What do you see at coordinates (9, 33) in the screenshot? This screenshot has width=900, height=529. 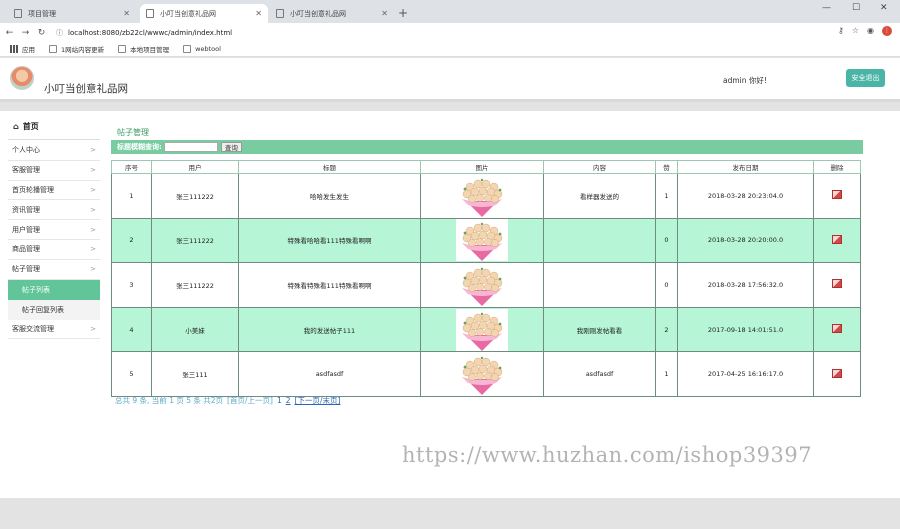 I see `back-icon: ←` at bounding box center [9, 33].